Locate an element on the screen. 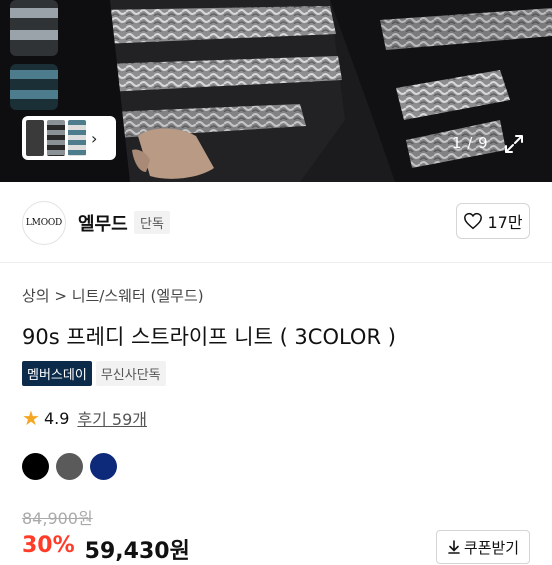  review-link: 후기 59개 is located at coordinates (112, 418).